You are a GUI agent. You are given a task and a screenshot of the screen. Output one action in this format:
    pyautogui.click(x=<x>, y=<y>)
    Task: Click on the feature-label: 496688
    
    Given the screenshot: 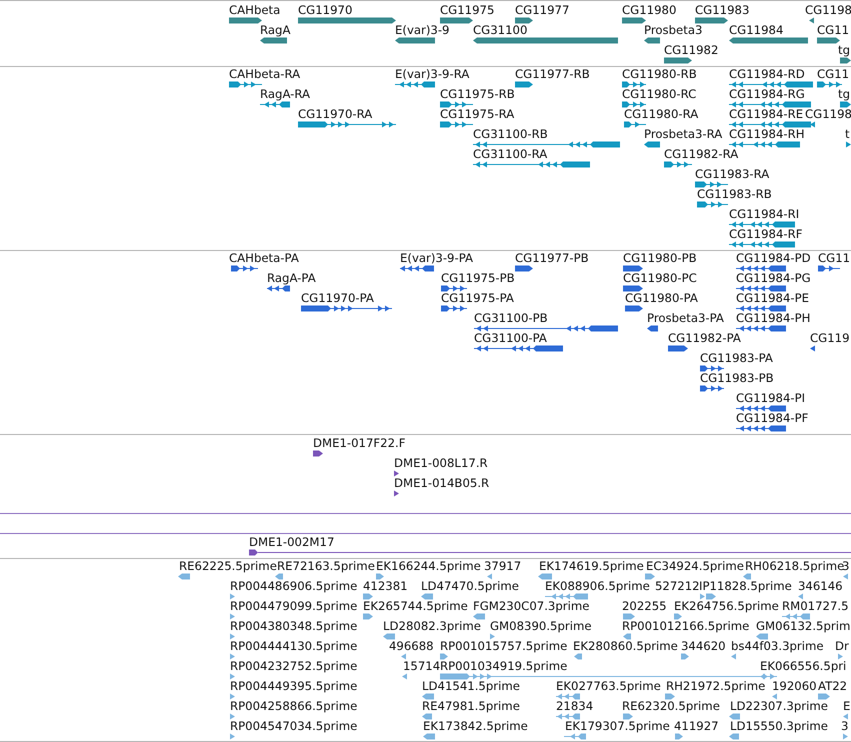 What is the action you would take?
    pyautogui.click(x=411, y=646)
    